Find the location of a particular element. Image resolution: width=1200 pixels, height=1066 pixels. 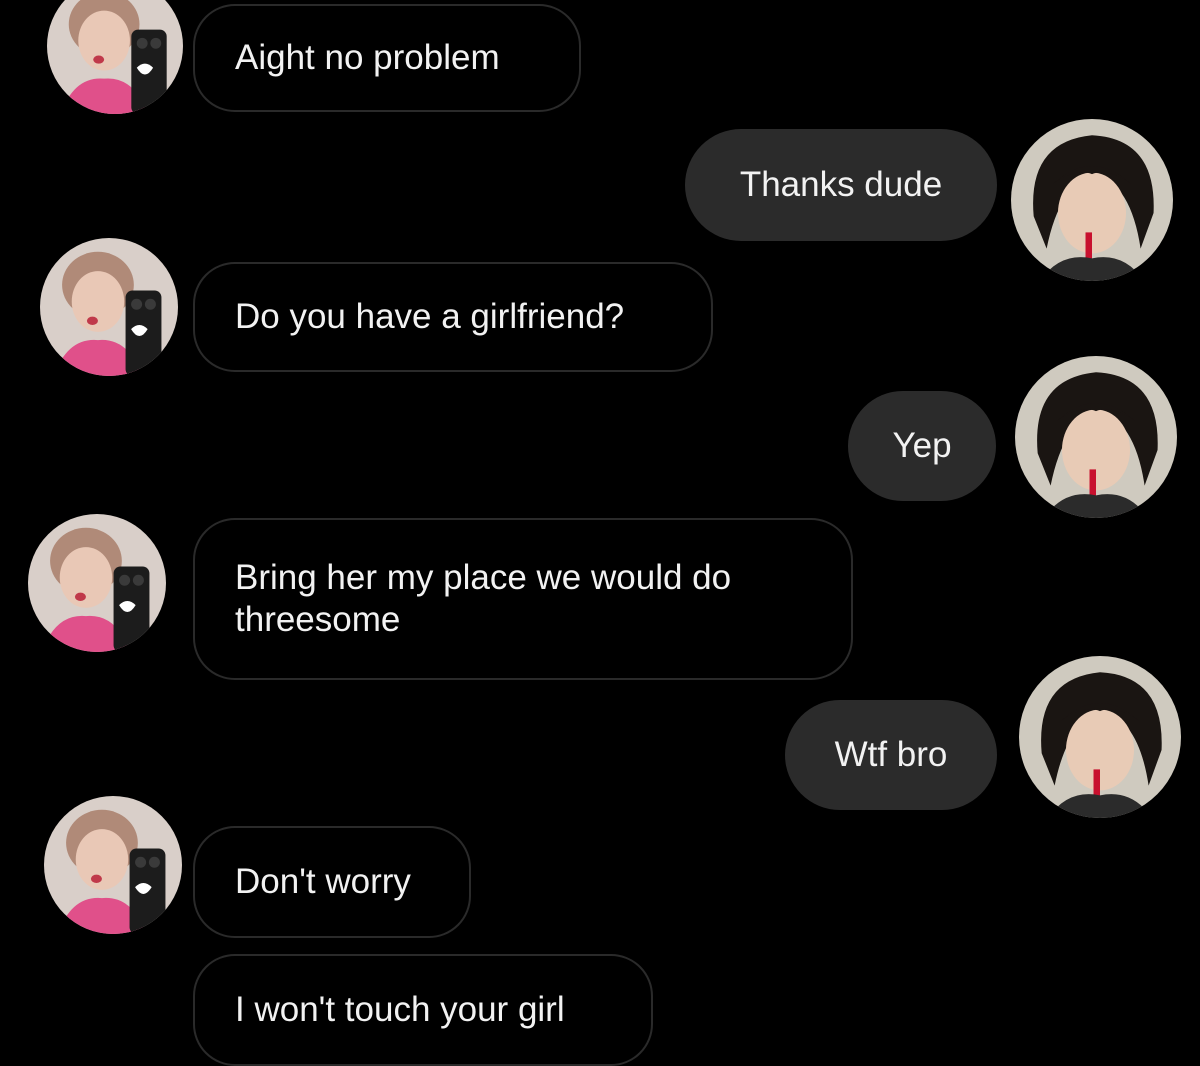

message-bubble-outgoing: Wtf bro is located at coordinates (891, 755).